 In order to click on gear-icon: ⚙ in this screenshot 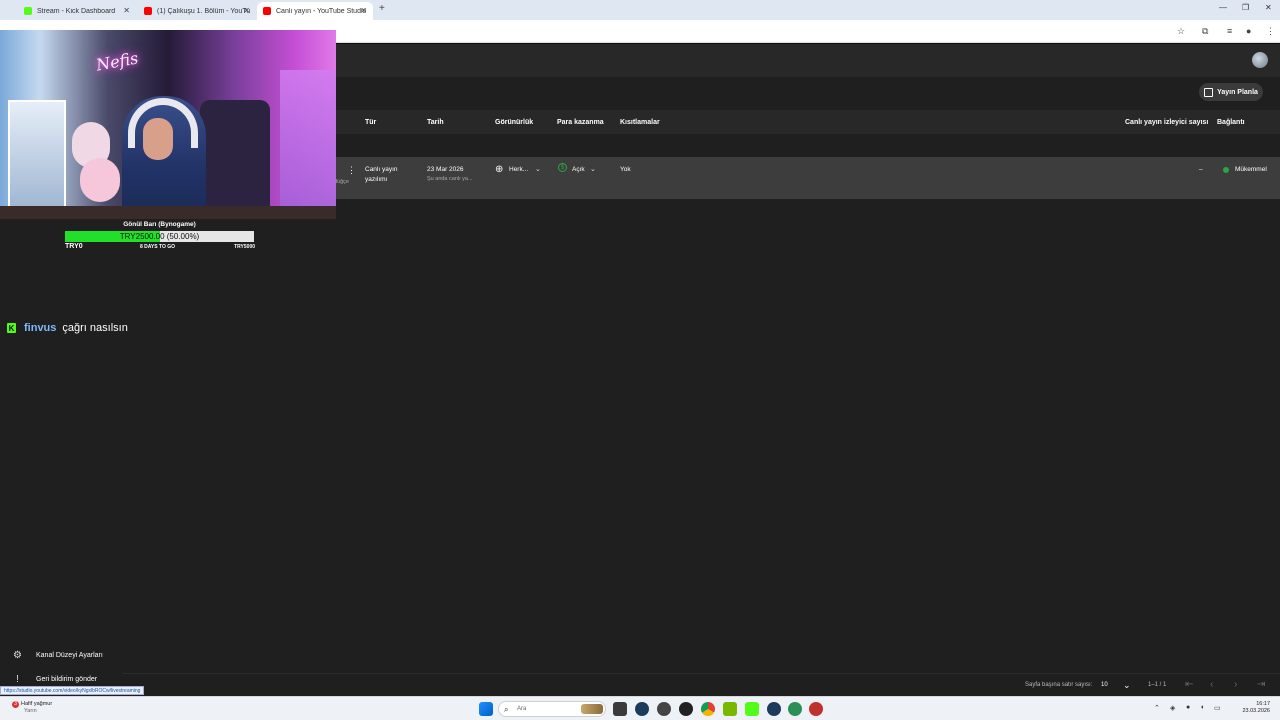, I will do `click(17, 655)`.